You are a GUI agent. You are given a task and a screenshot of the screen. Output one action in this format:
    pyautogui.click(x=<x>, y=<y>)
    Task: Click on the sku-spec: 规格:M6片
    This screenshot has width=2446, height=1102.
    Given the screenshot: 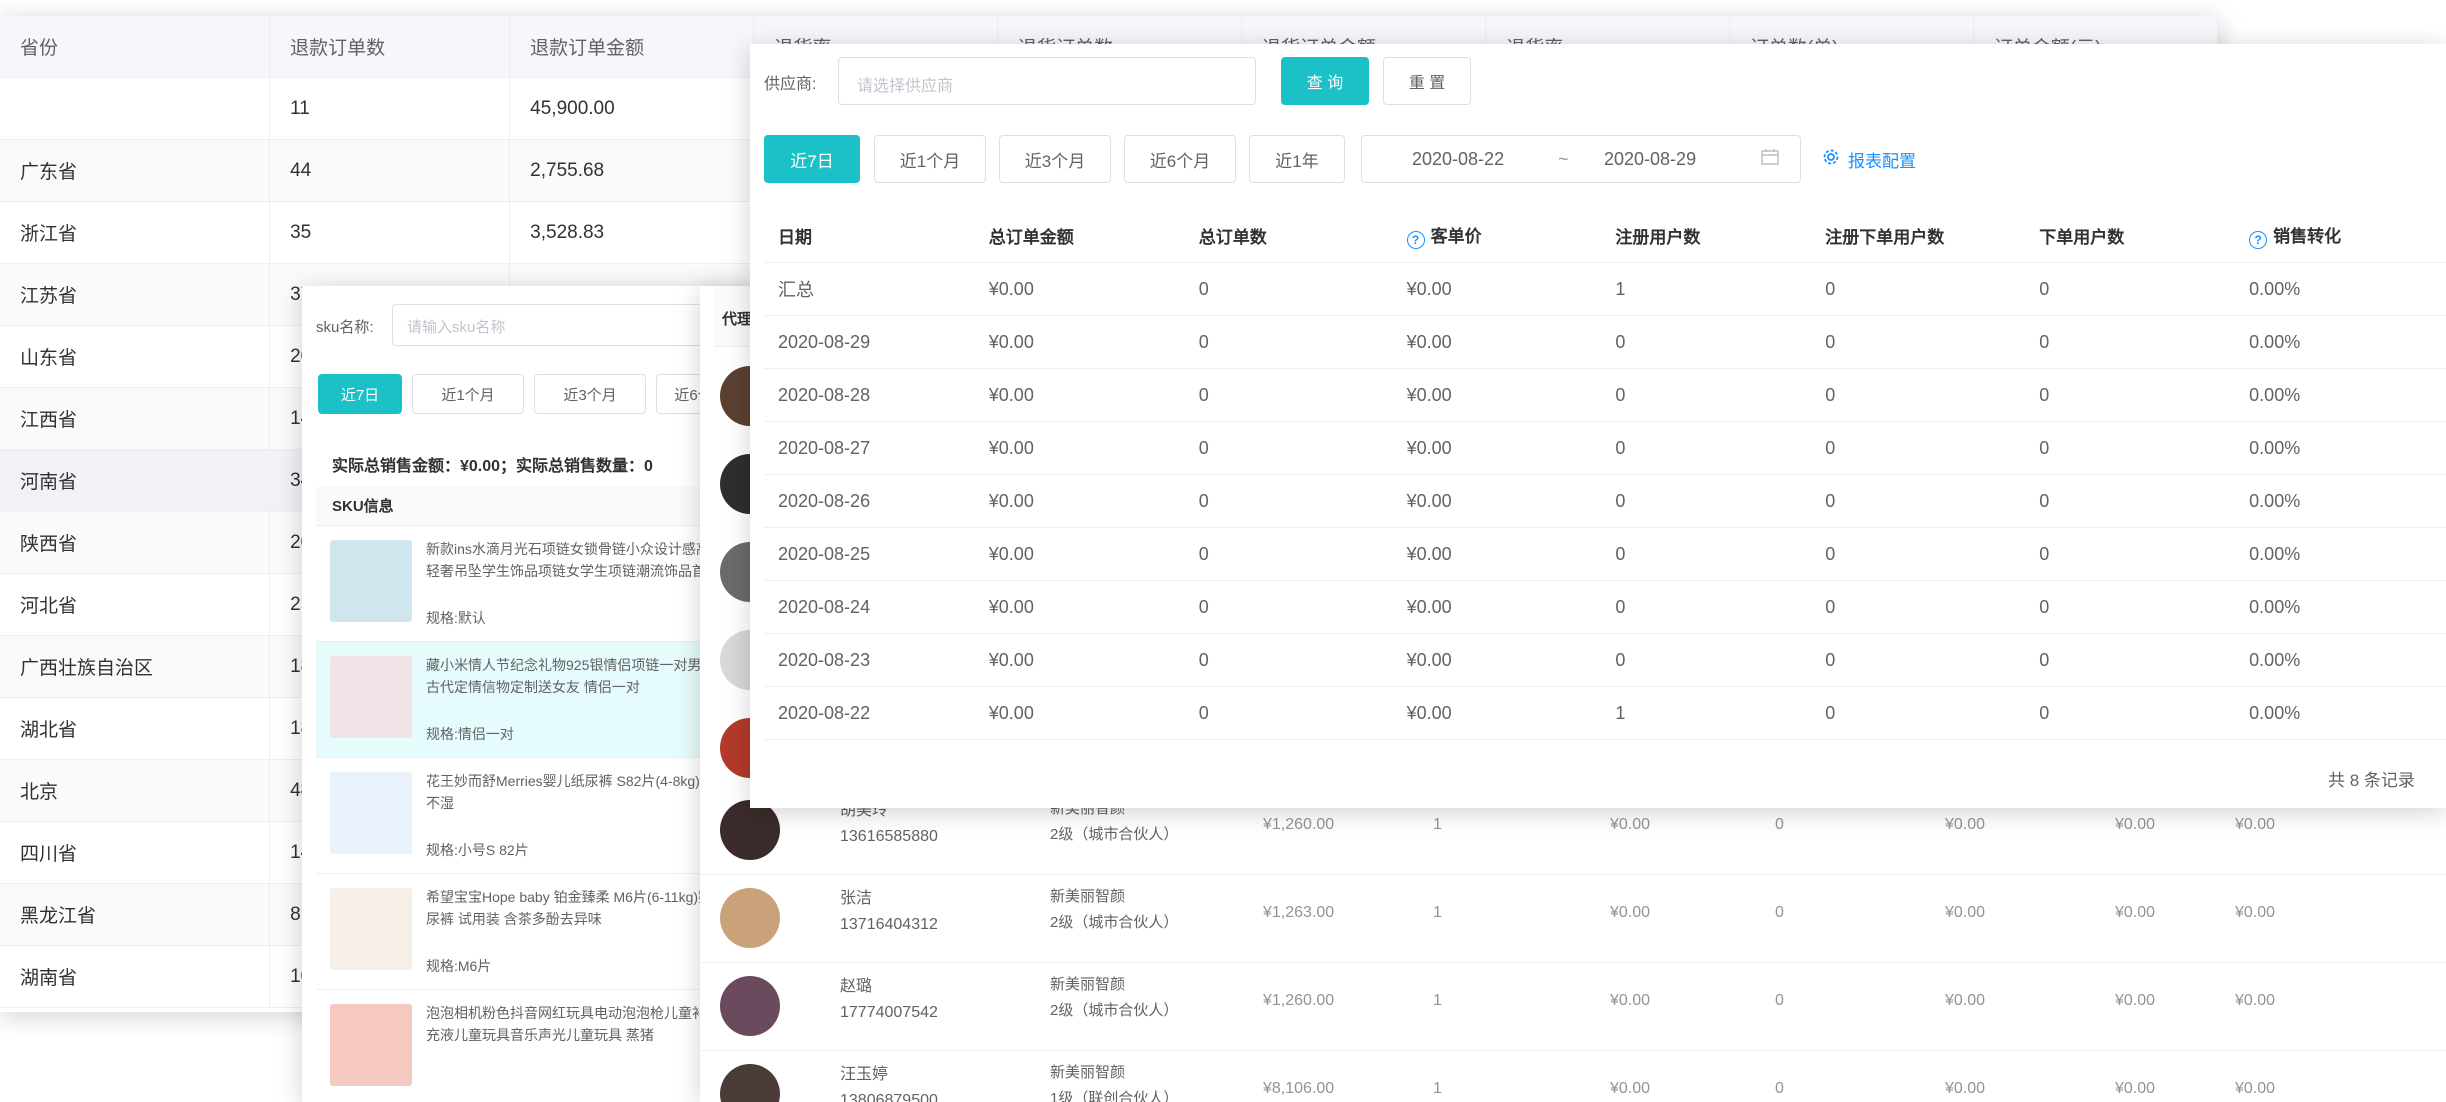 What is the action you would take?
    pyautogui.click(x=459, y=966)
    